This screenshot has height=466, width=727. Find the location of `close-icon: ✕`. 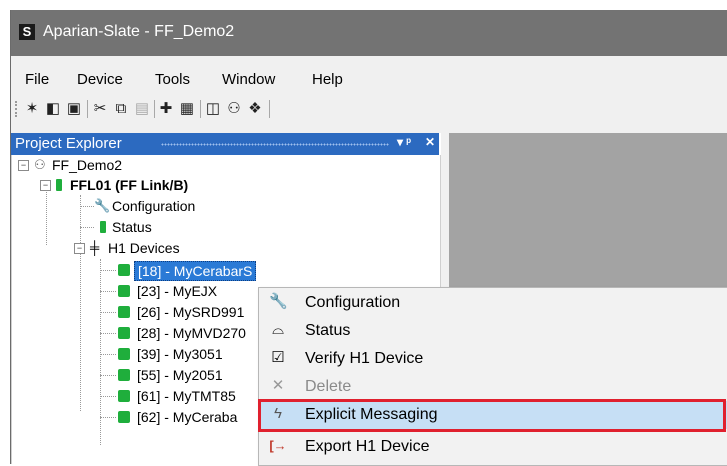

close-icon: ✕ is located at coordinates (430, 142).